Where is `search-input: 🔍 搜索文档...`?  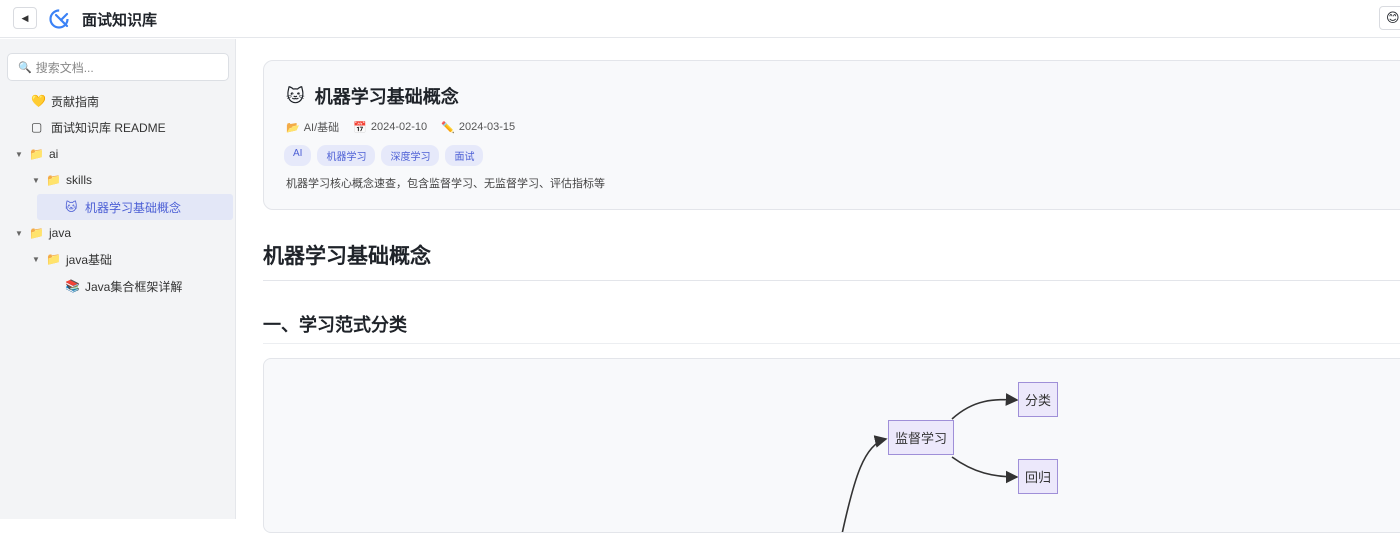
search-input: 🔍 搜索文档... is located at coordinates (118, 67).